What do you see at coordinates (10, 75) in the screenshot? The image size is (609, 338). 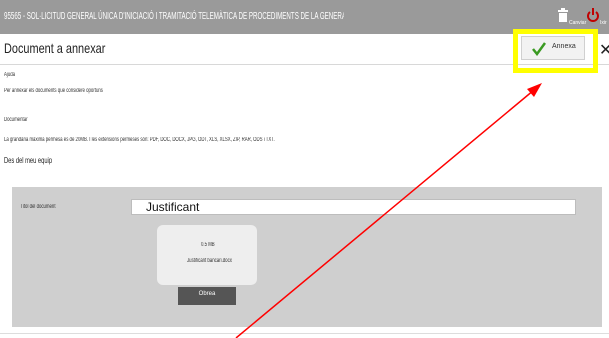 I see `help-heading: Ajuda` at bounding box center [10, 75].